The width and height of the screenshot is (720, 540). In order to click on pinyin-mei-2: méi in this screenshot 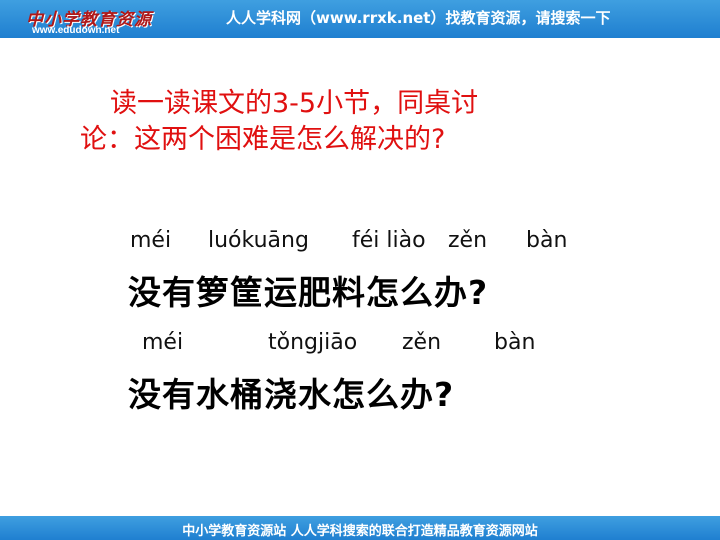, I will do `click(163, 342)`.